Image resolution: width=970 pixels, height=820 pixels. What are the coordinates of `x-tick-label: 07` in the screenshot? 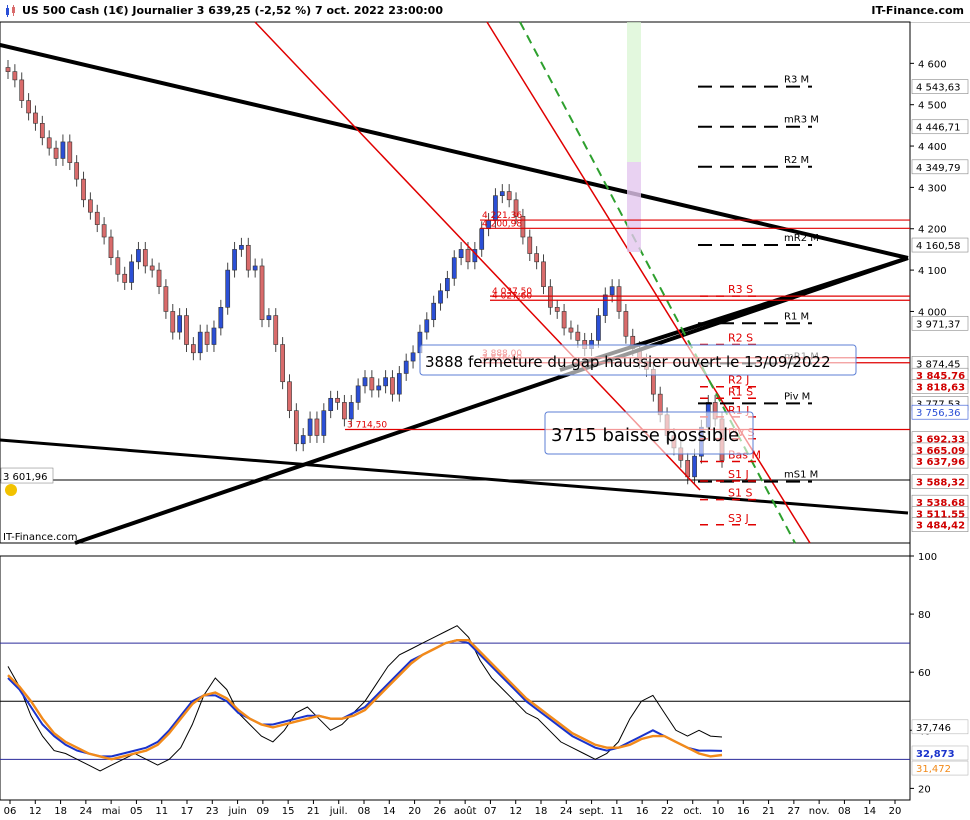 It's located at (490, 811).